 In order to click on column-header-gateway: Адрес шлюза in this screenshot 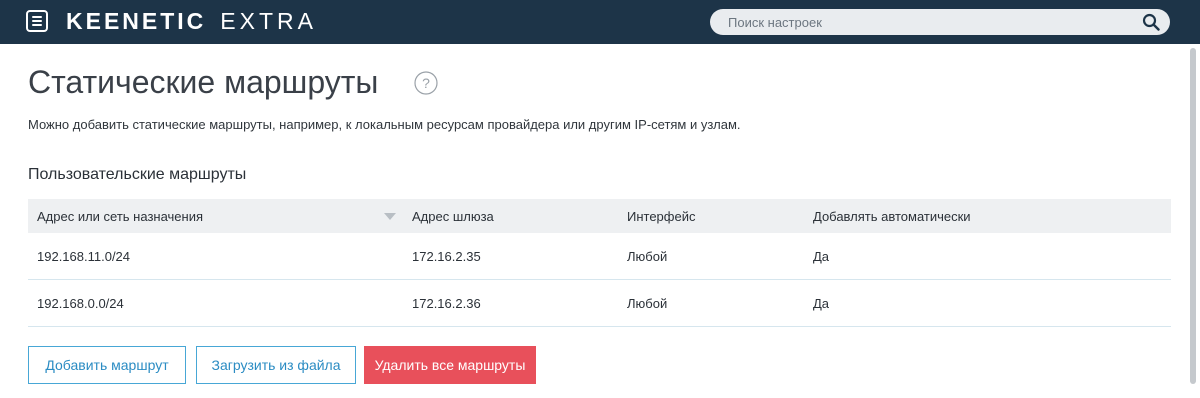, I will do `click(453, 216)`.